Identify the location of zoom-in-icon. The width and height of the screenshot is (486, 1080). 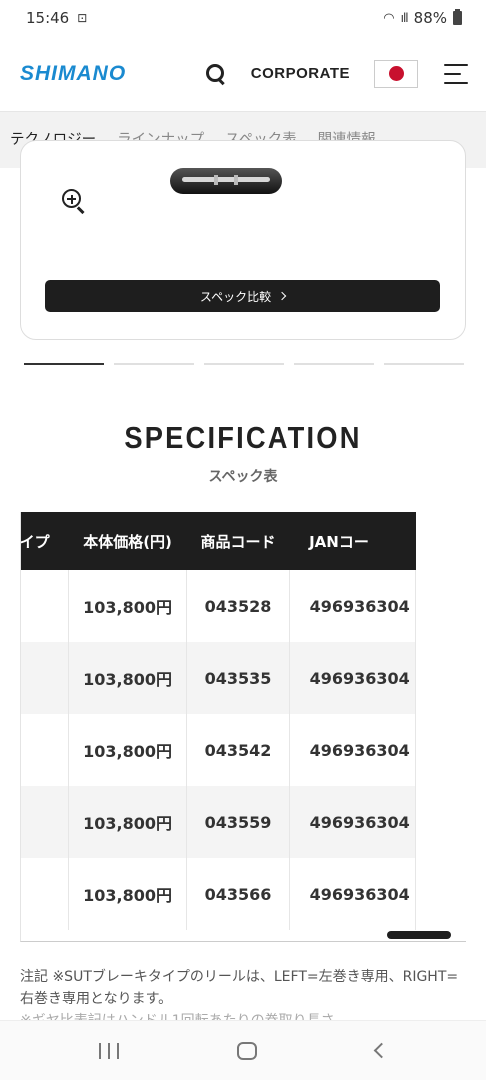
(74, 201).